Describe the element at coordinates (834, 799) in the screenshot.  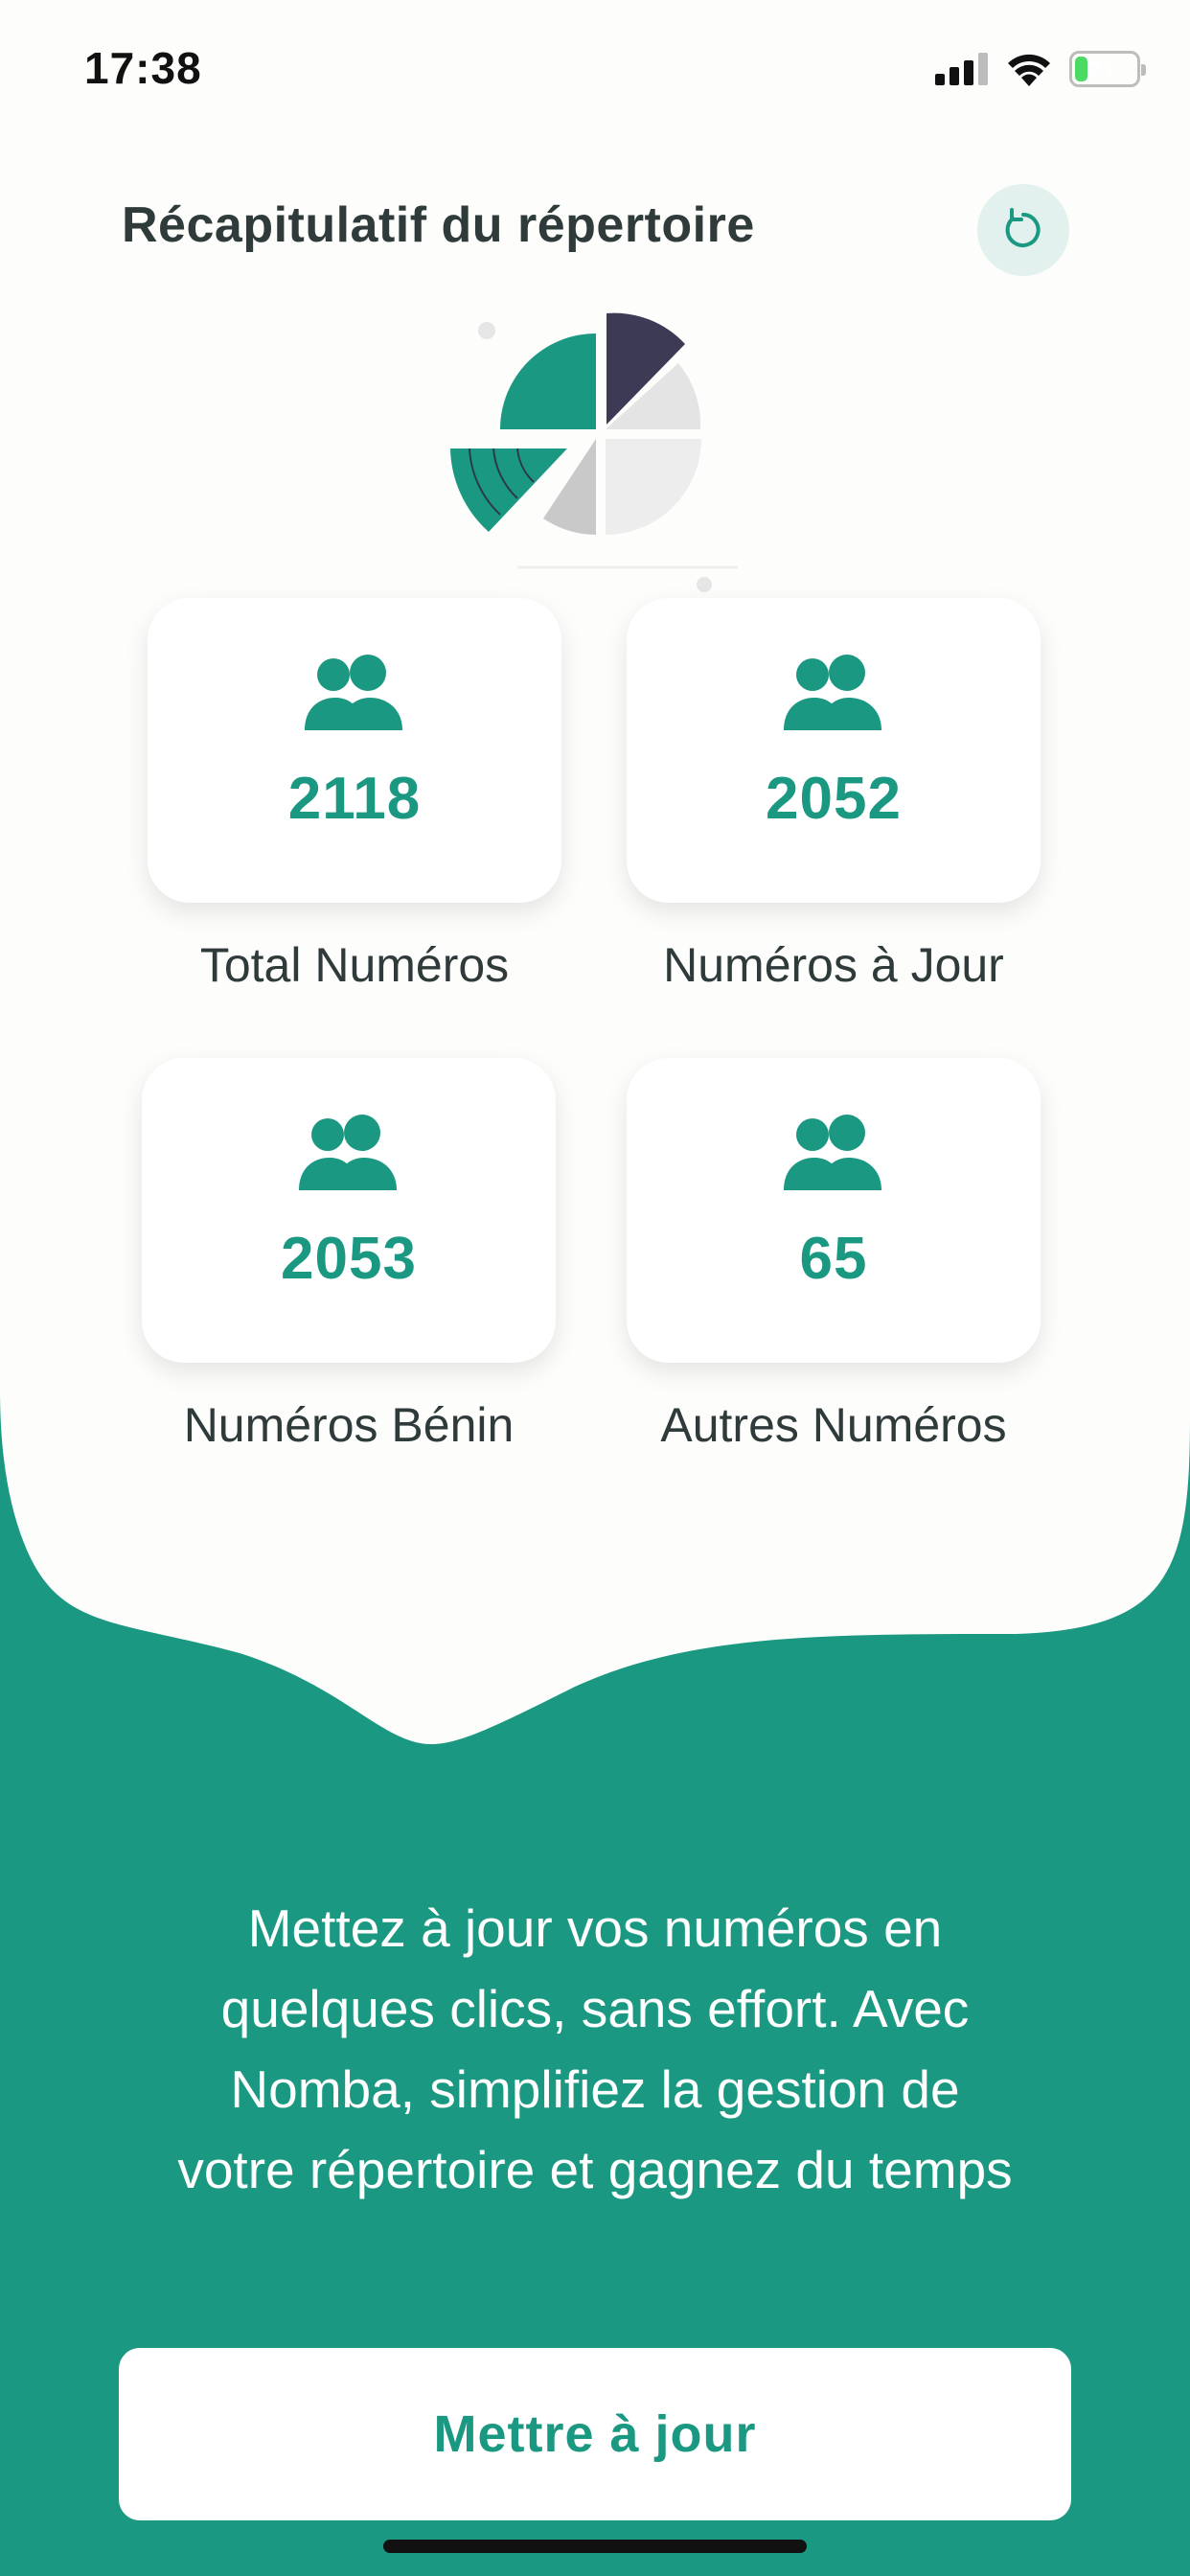
I see `stat-value: 2052` at that location.